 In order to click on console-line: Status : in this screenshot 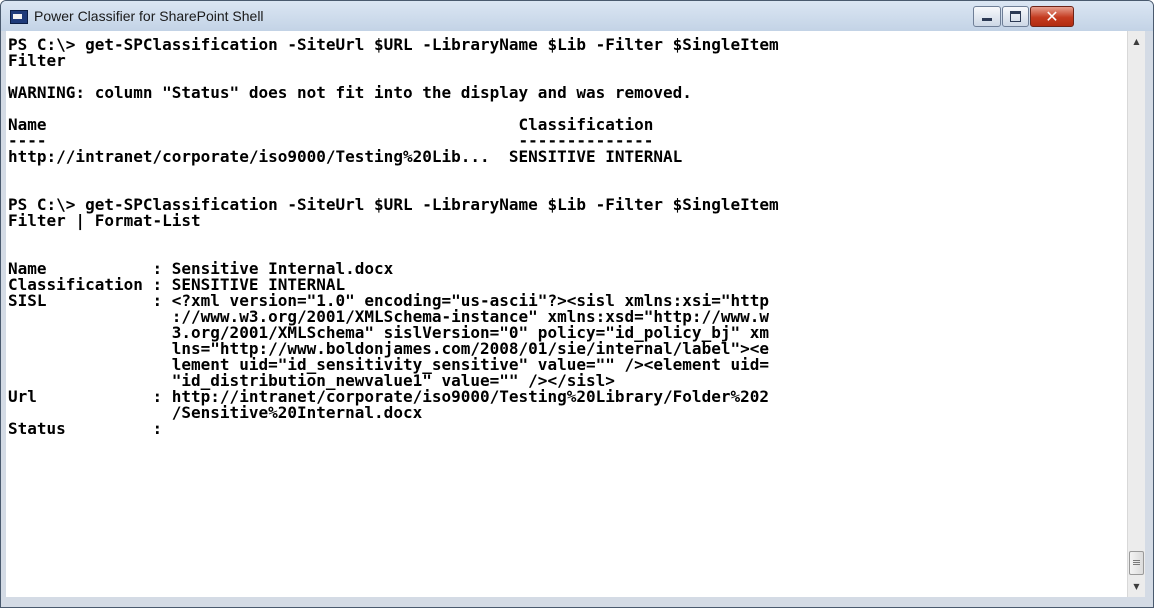, I will do `click(85, 428)`.